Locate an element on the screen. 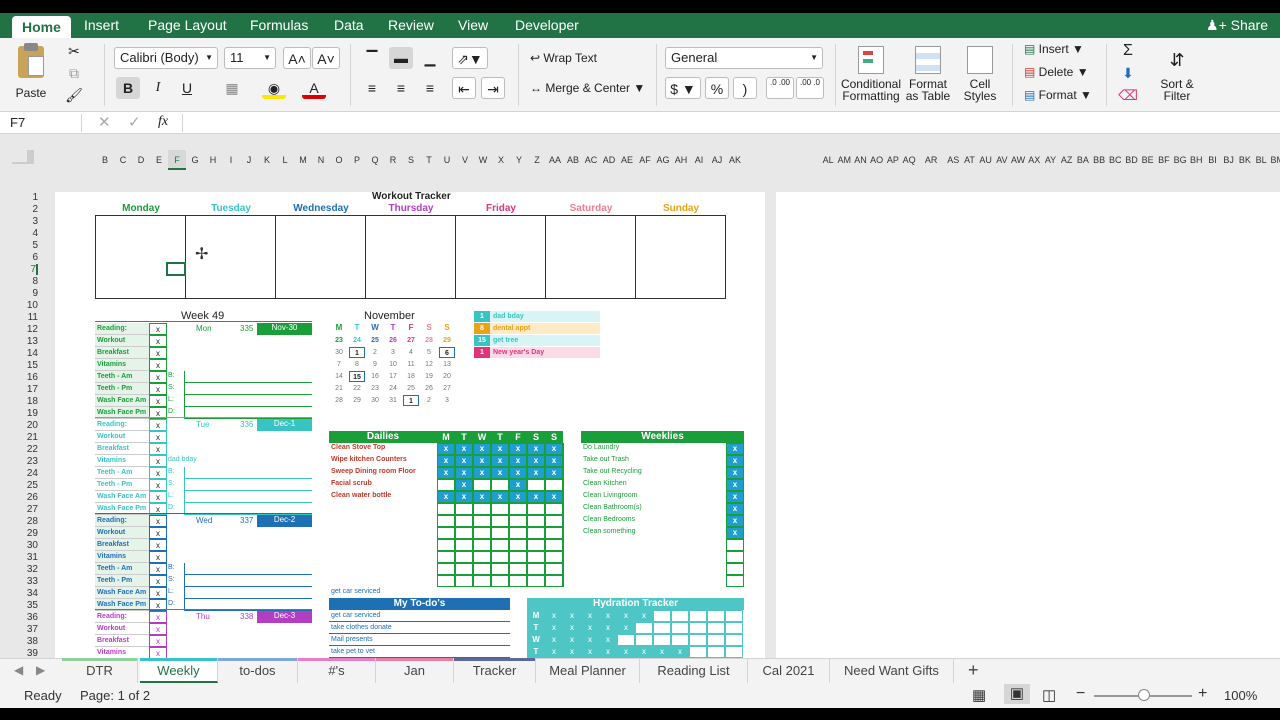 The height and width of the screenshot is (720, 1280). sheet-tab-need-want-gifts: Need Want Gifts is located at coordinates (892, 670).